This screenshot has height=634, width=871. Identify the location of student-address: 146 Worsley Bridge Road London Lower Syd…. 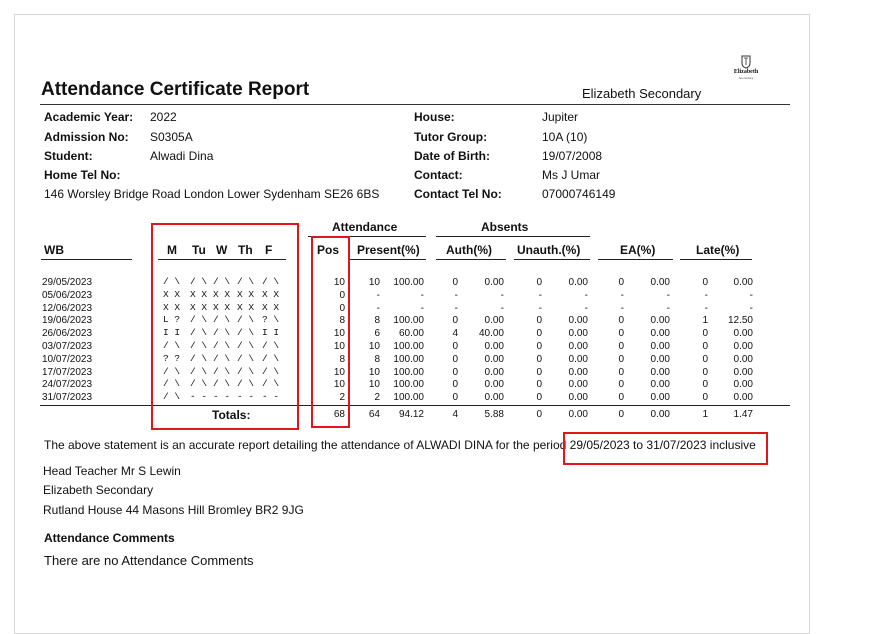
(212, 194).